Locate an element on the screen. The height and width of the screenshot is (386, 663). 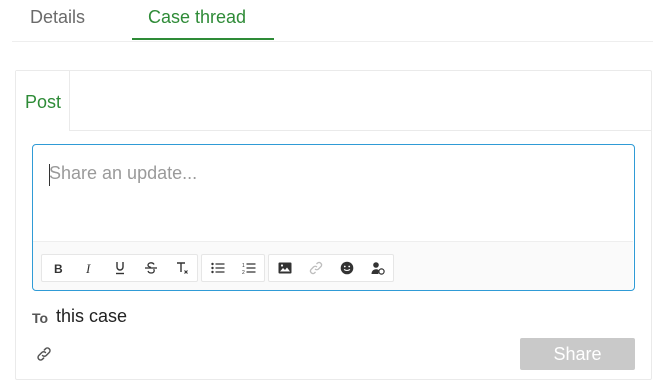
tab-post: Post is located at coordinates (43, 101).